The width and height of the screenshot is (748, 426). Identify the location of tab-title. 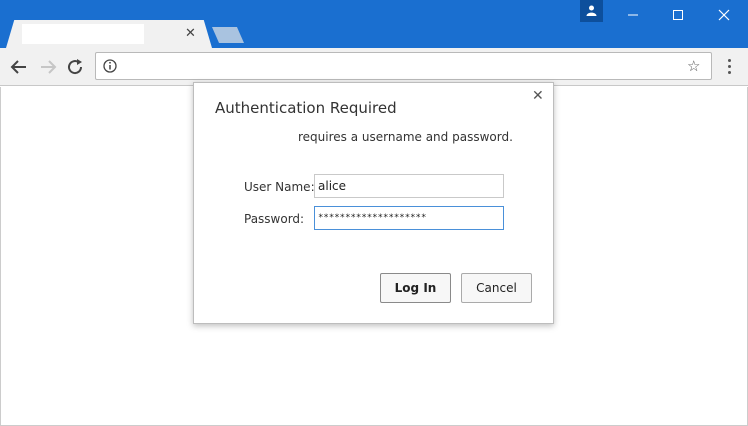
(83, 34).